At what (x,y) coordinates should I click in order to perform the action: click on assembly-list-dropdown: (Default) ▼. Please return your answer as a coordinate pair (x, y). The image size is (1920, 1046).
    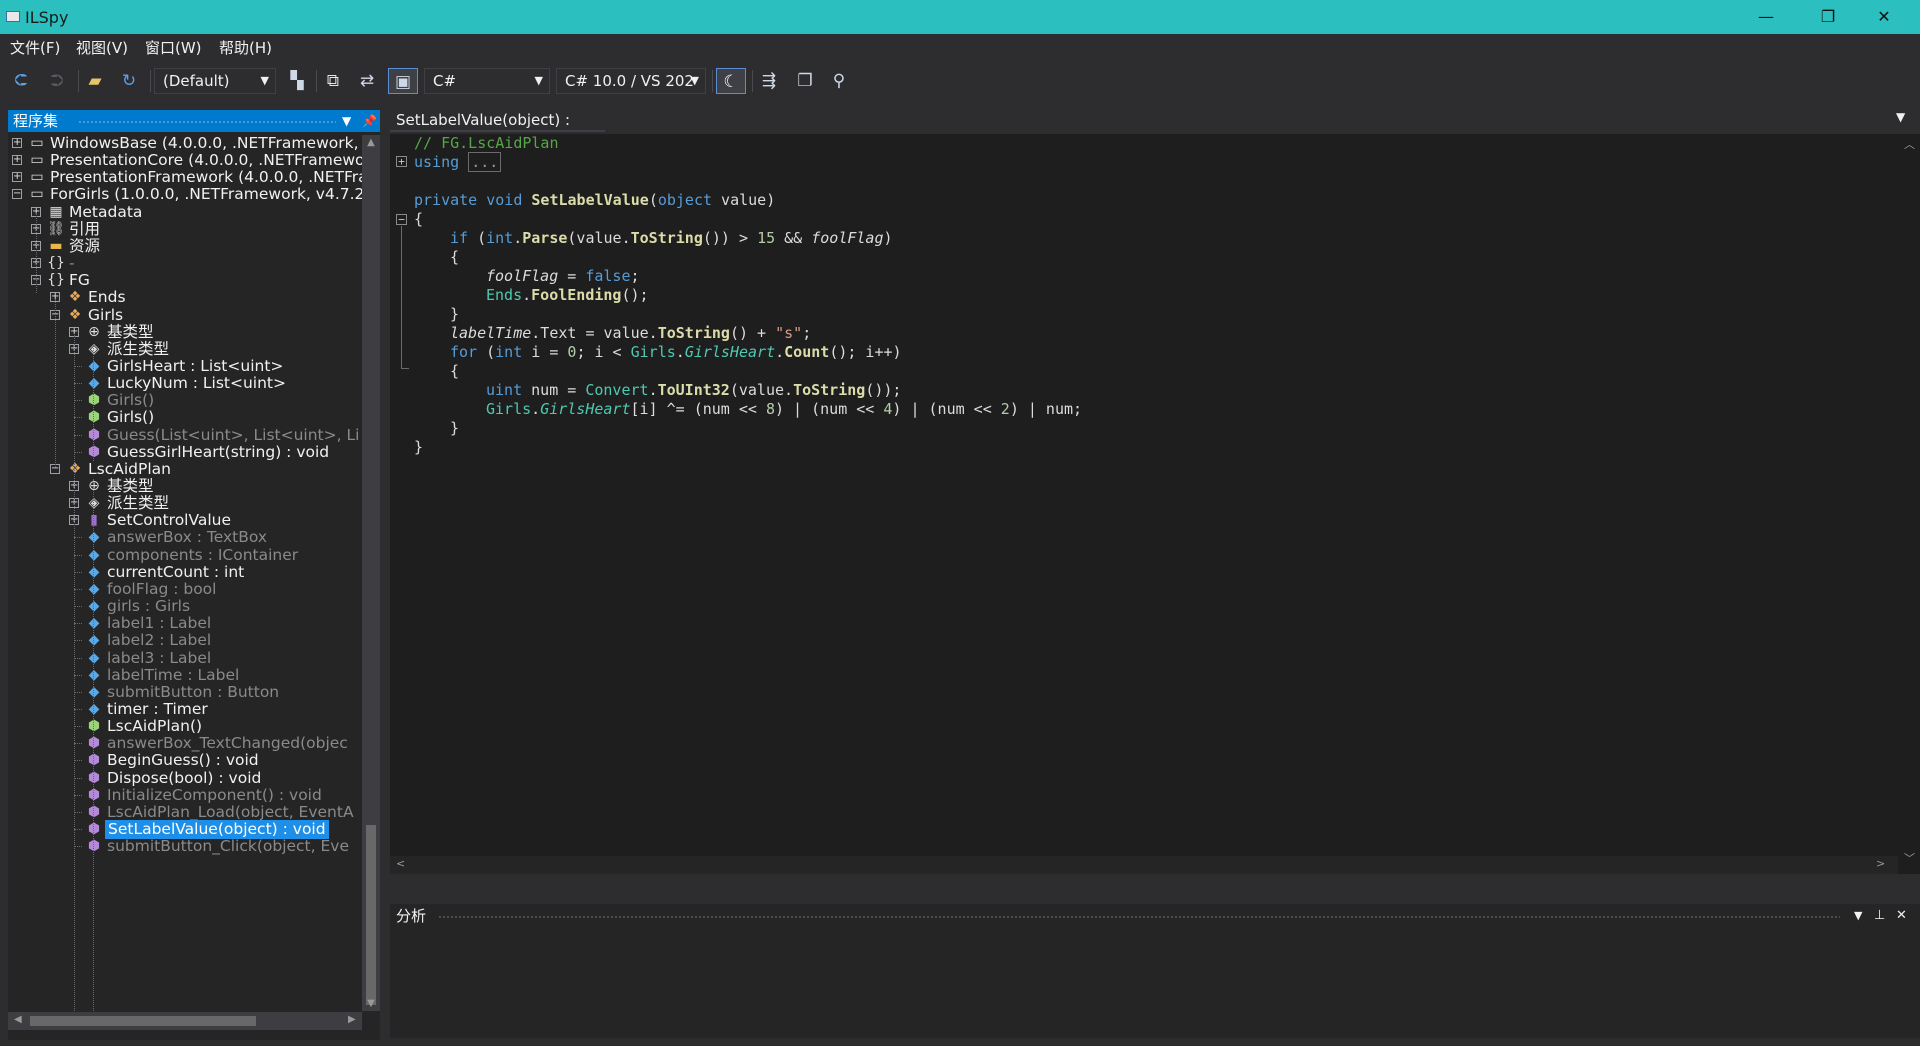
    Looking at the image, I should click on (215, 81).